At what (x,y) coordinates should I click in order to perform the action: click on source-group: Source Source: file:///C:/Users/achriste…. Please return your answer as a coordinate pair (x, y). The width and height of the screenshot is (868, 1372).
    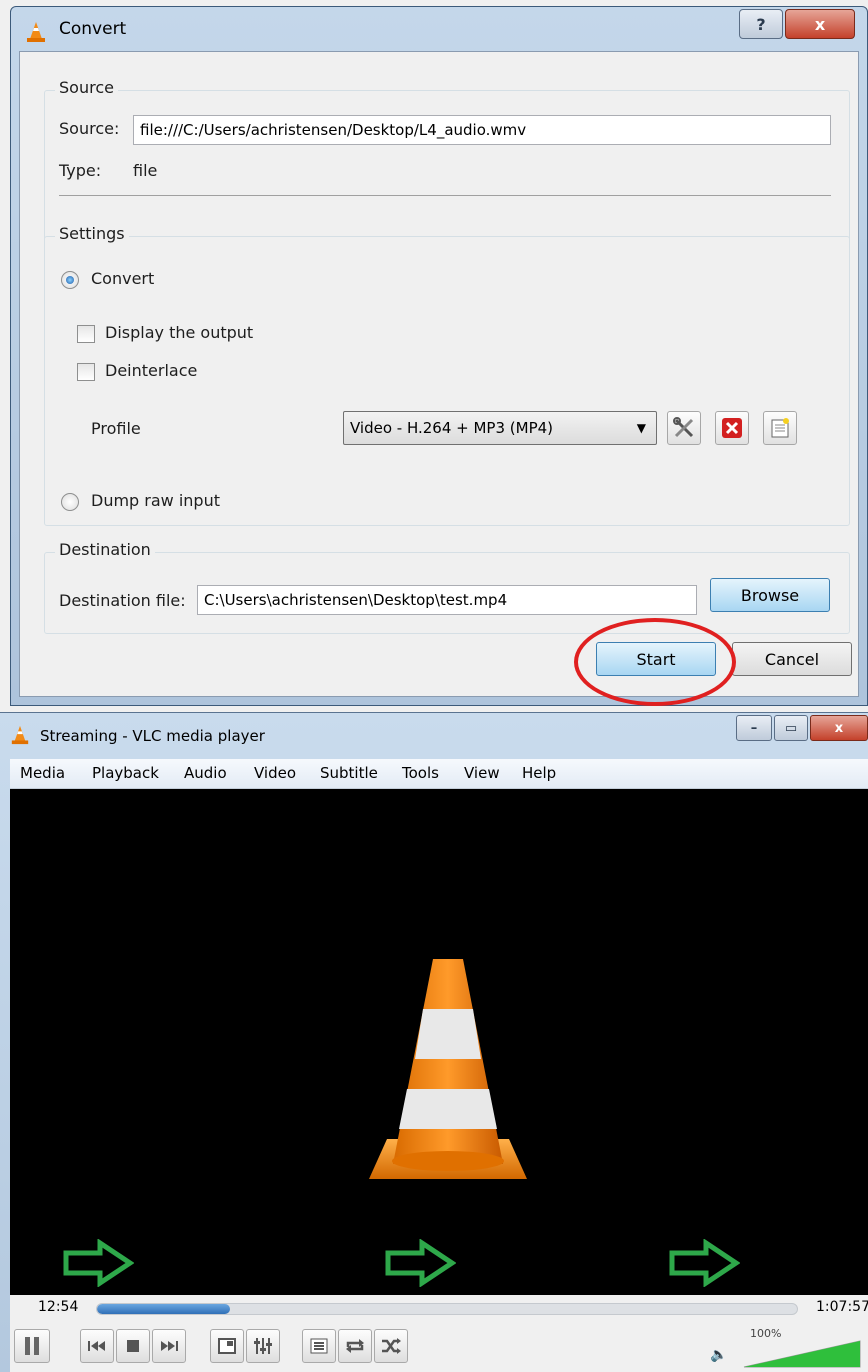
    Looking at the image, I should click on (447, 164).